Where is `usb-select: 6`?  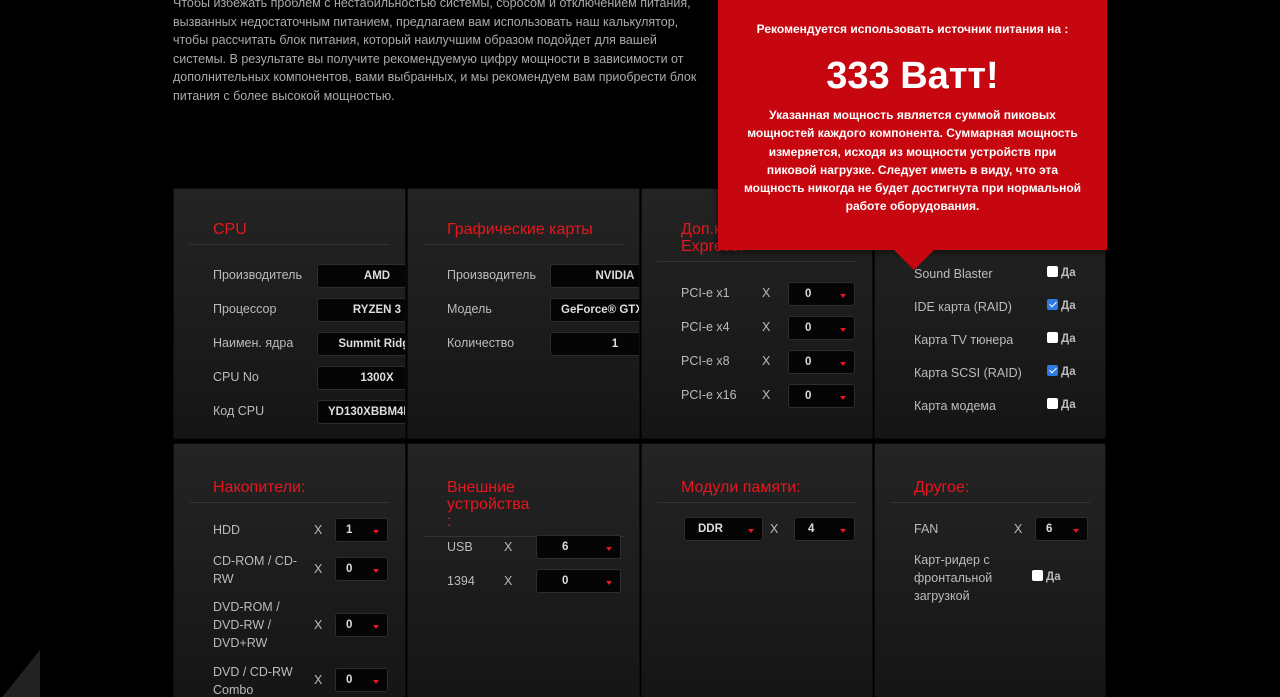
usb-select: 6 is located at coordinates (578, 547).